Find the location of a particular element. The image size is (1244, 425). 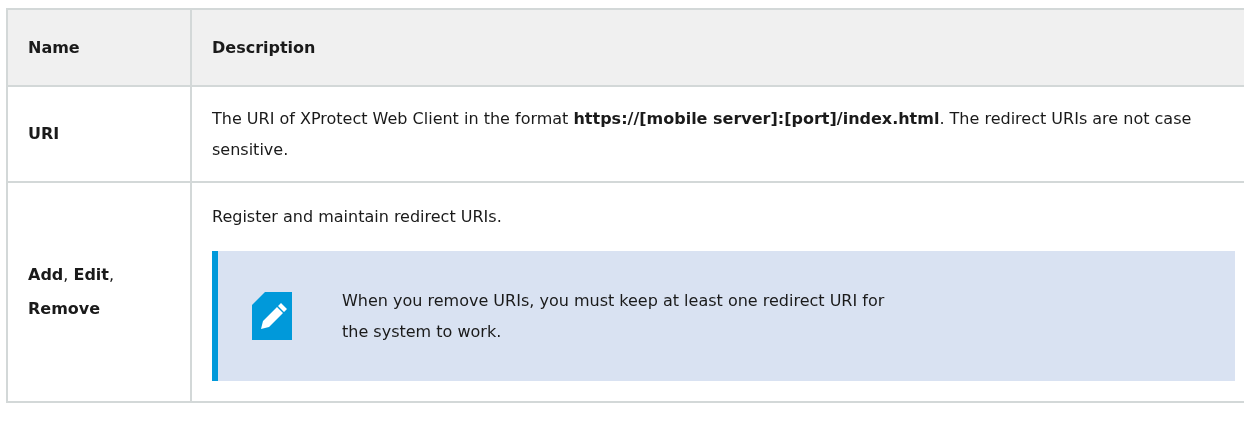

description-text: Register and maintain redirect URIs. is located at coordinates (357, 217).